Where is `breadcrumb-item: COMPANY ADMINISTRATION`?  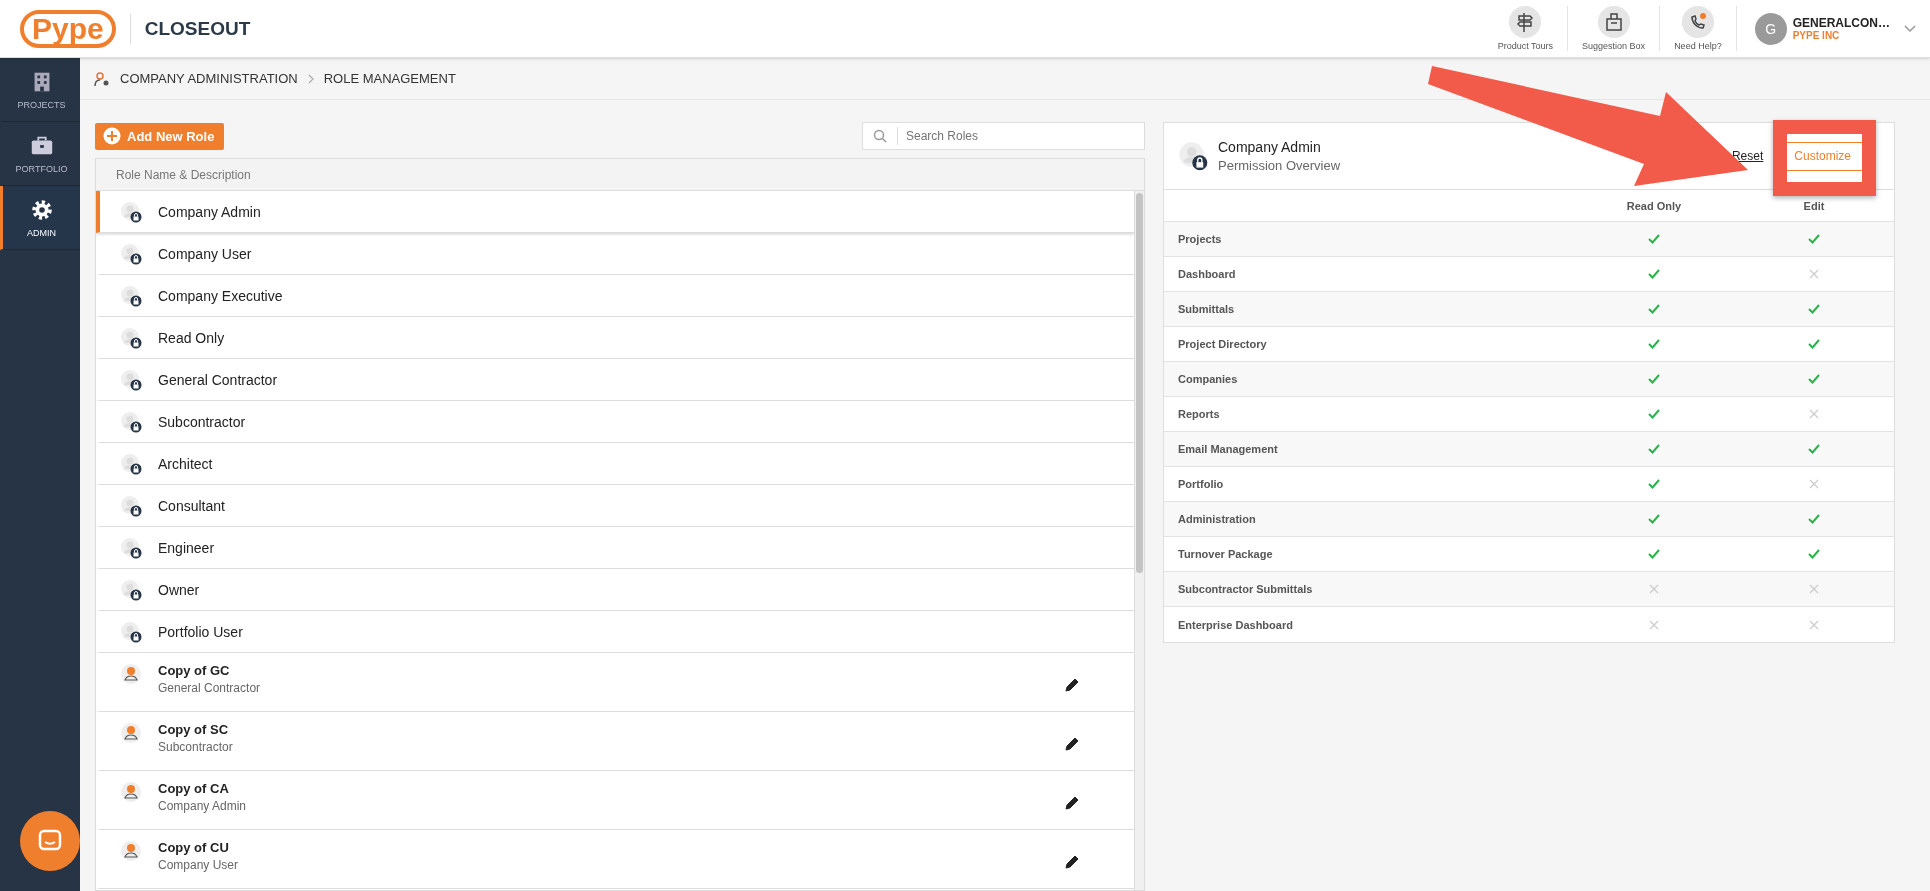 breadcrumb-item: COMPANY ADMINISTRATION is located at coordinates (209, 78).